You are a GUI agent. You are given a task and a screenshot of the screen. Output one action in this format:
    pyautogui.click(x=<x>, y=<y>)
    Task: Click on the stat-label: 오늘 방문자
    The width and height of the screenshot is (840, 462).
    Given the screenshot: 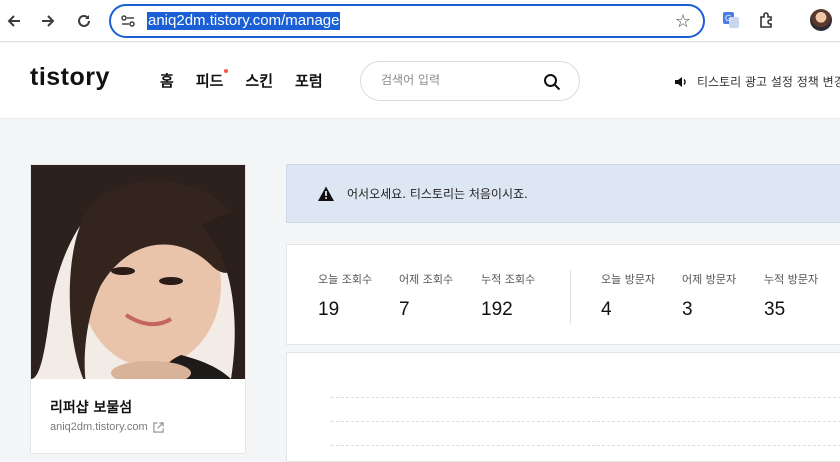 What is the action you would take?
    pyautogui.click(x=628, y=279)
    